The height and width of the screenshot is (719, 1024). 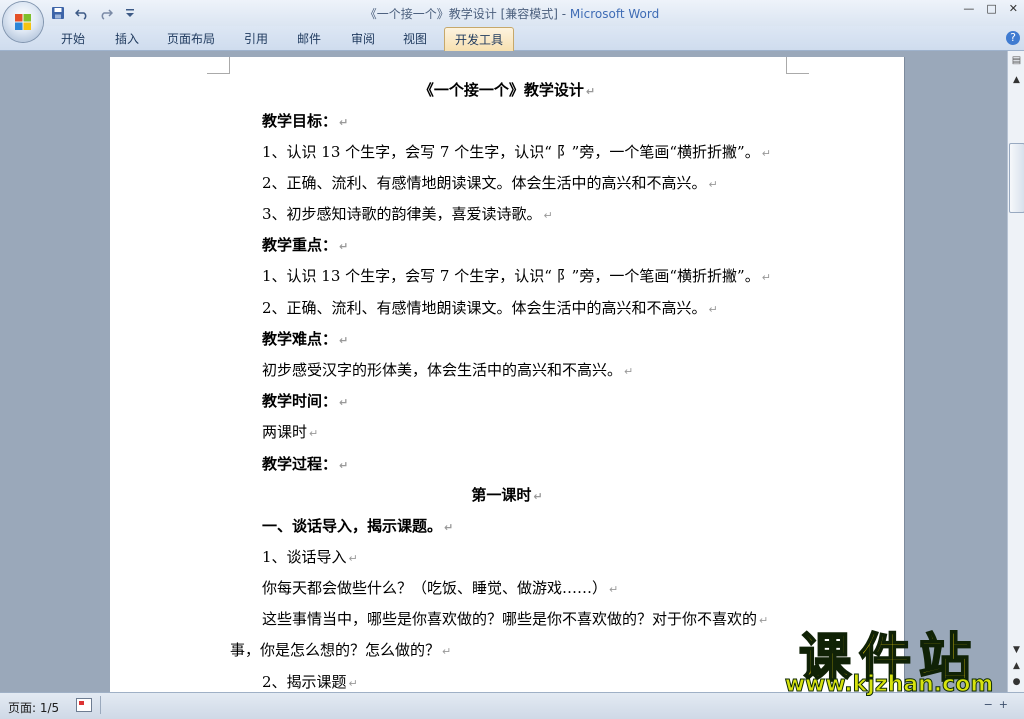 What do you see at coordinates (341, 650) in the screenshot?
I see `document-line: 事，你是怎么想的？怎么做的？ ↵` at bounding box center [341, 650].